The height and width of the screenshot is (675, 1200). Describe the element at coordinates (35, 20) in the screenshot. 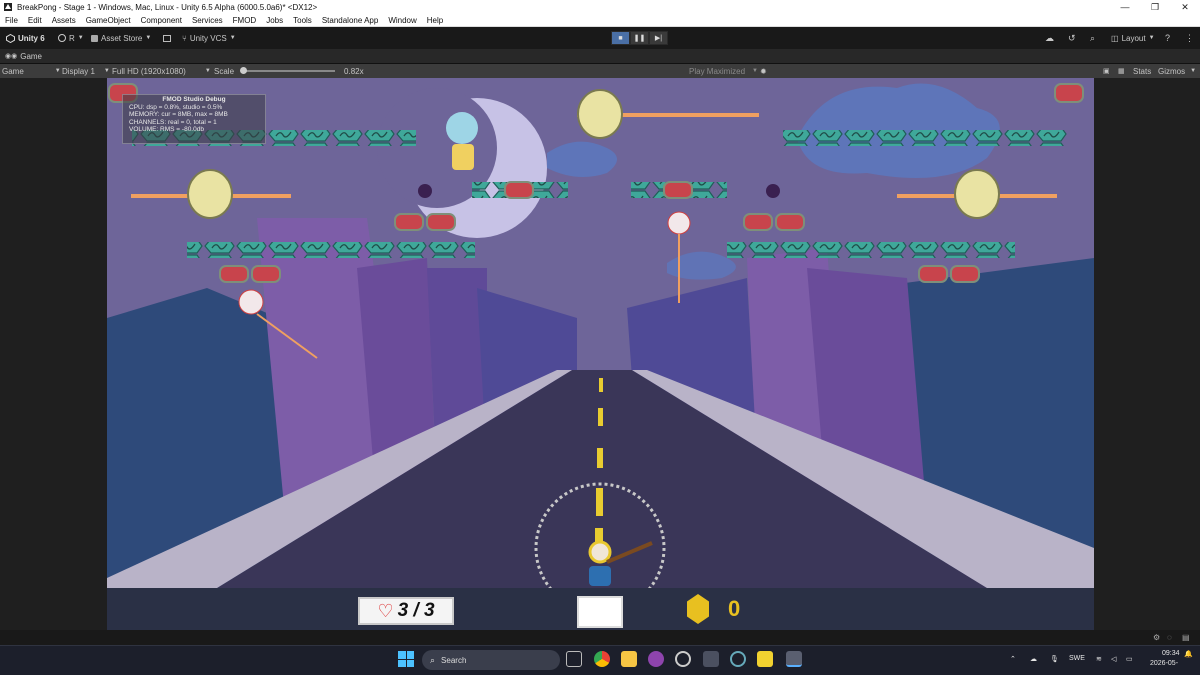

I see `menu-edit: Edit` at that location.